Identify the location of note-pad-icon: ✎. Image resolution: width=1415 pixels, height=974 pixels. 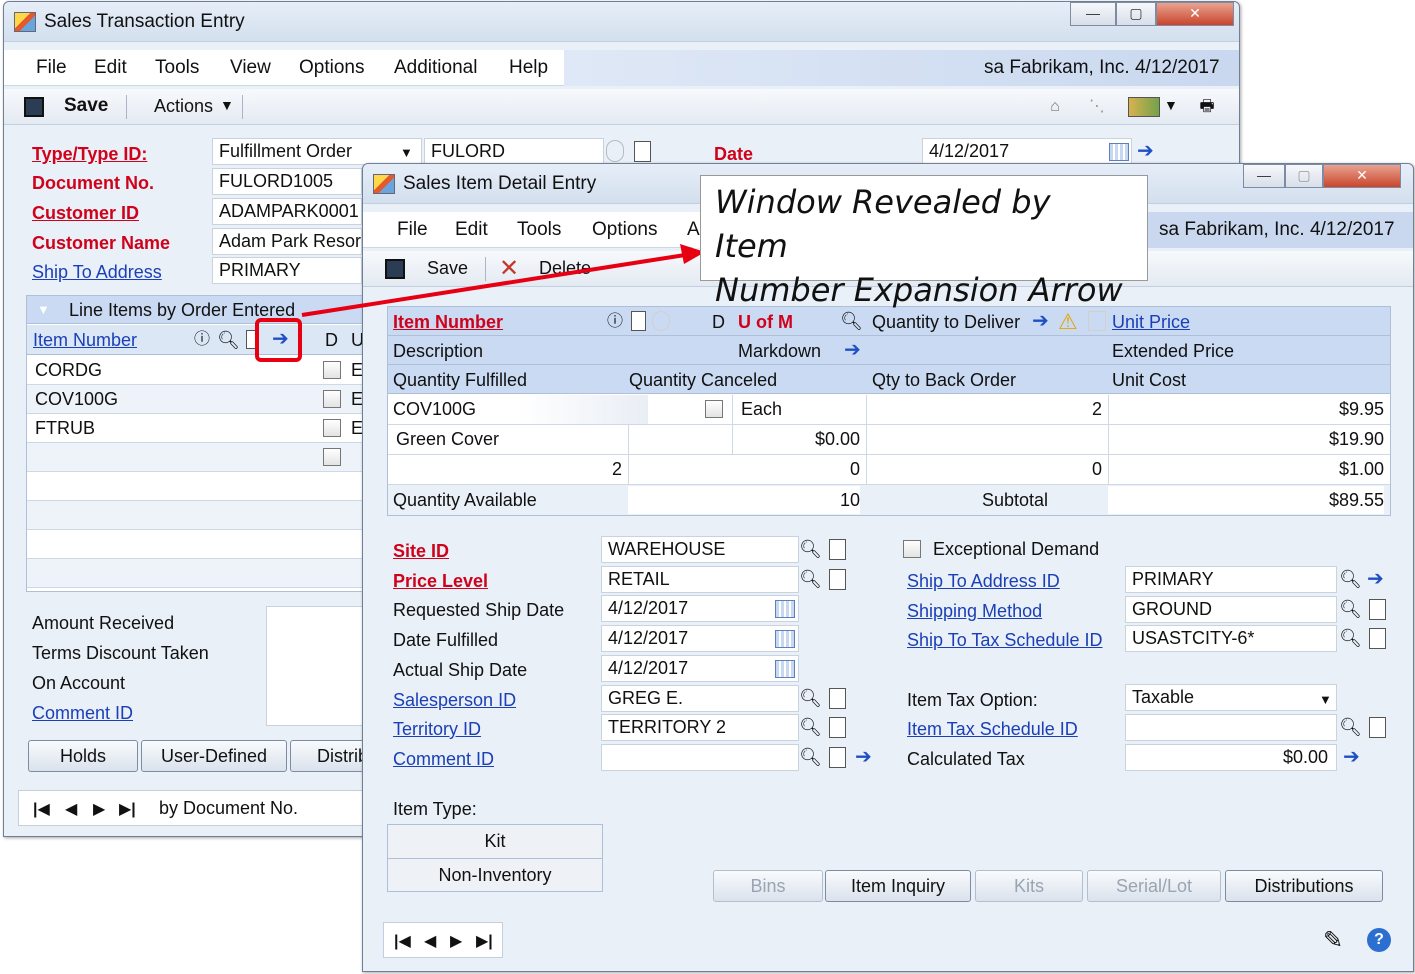
(1333, 940).